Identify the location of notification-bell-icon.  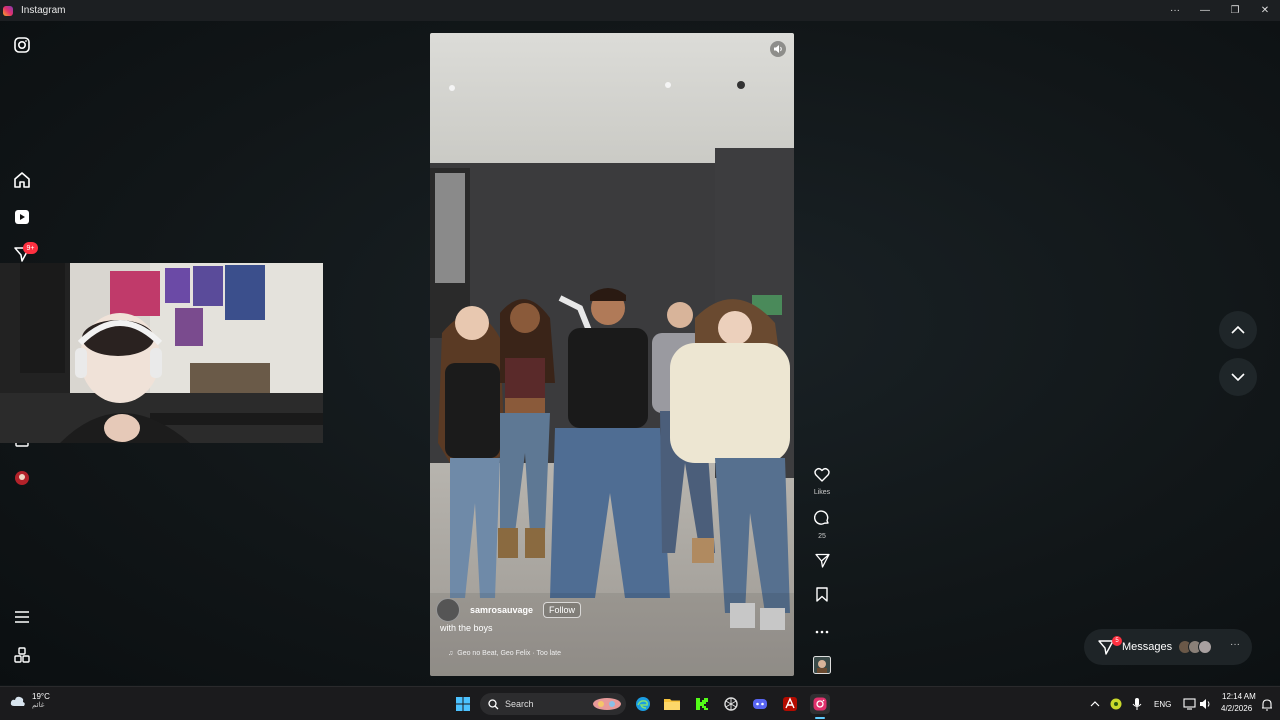
(1267, 704).